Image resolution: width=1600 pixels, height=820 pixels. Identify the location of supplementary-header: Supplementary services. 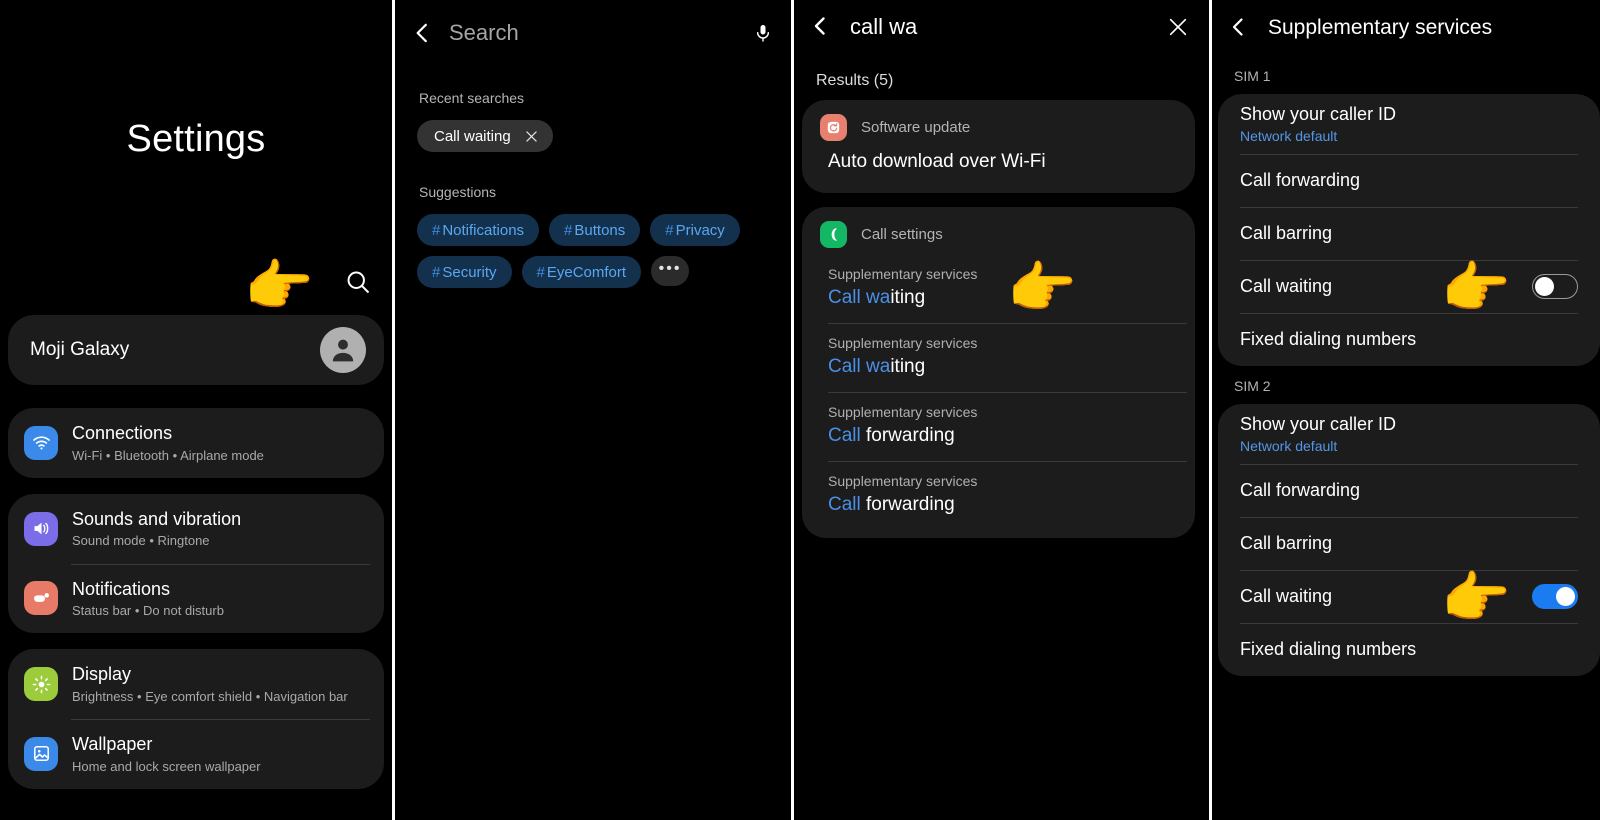
(1406, 28).